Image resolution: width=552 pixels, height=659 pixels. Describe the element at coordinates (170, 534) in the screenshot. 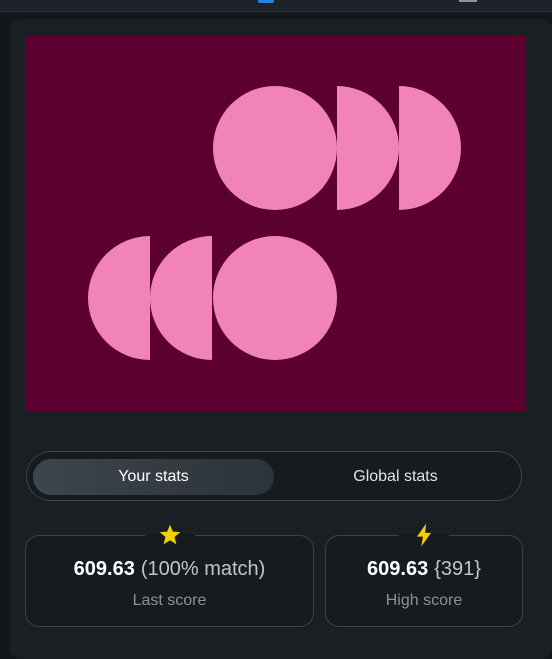

I see `star-icon` at that location.